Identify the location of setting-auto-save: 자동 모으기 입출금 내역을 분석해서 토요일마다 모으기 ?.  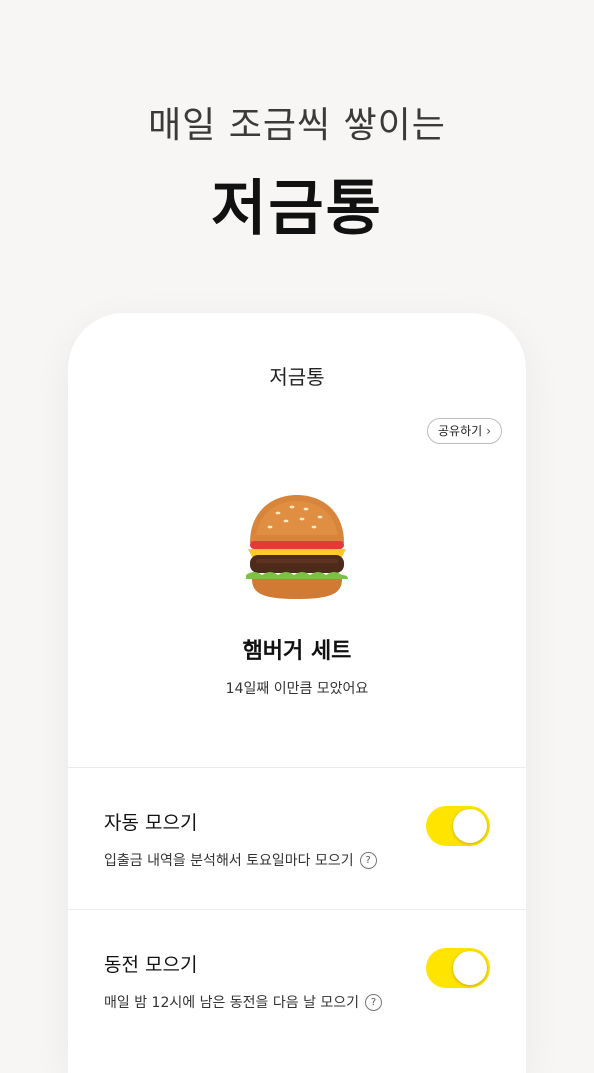
(297, 838).